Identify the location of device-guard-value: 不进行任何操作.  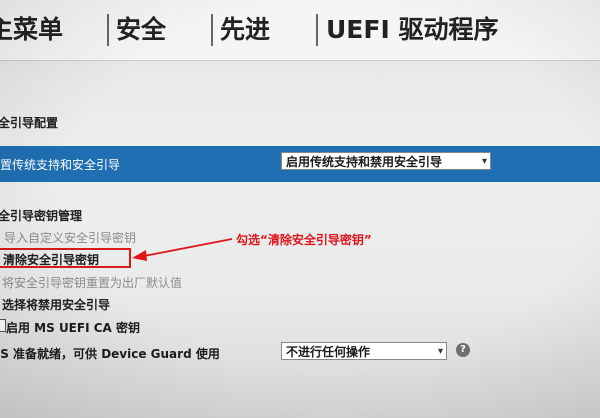
(328, 352).